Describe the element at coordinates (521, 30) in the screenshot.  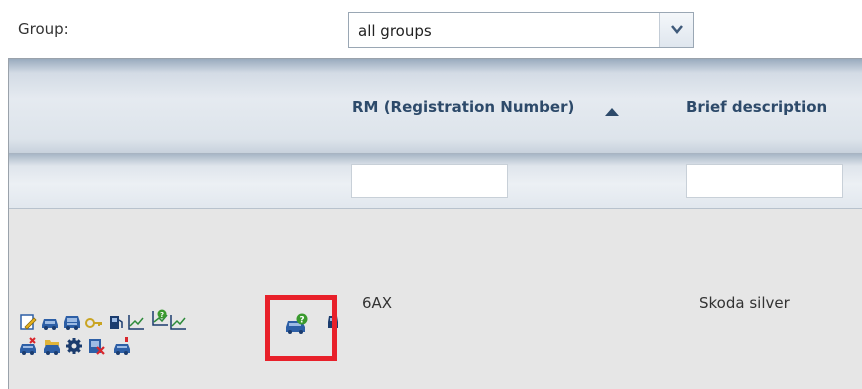
I see `group-select: all groups` at that location.